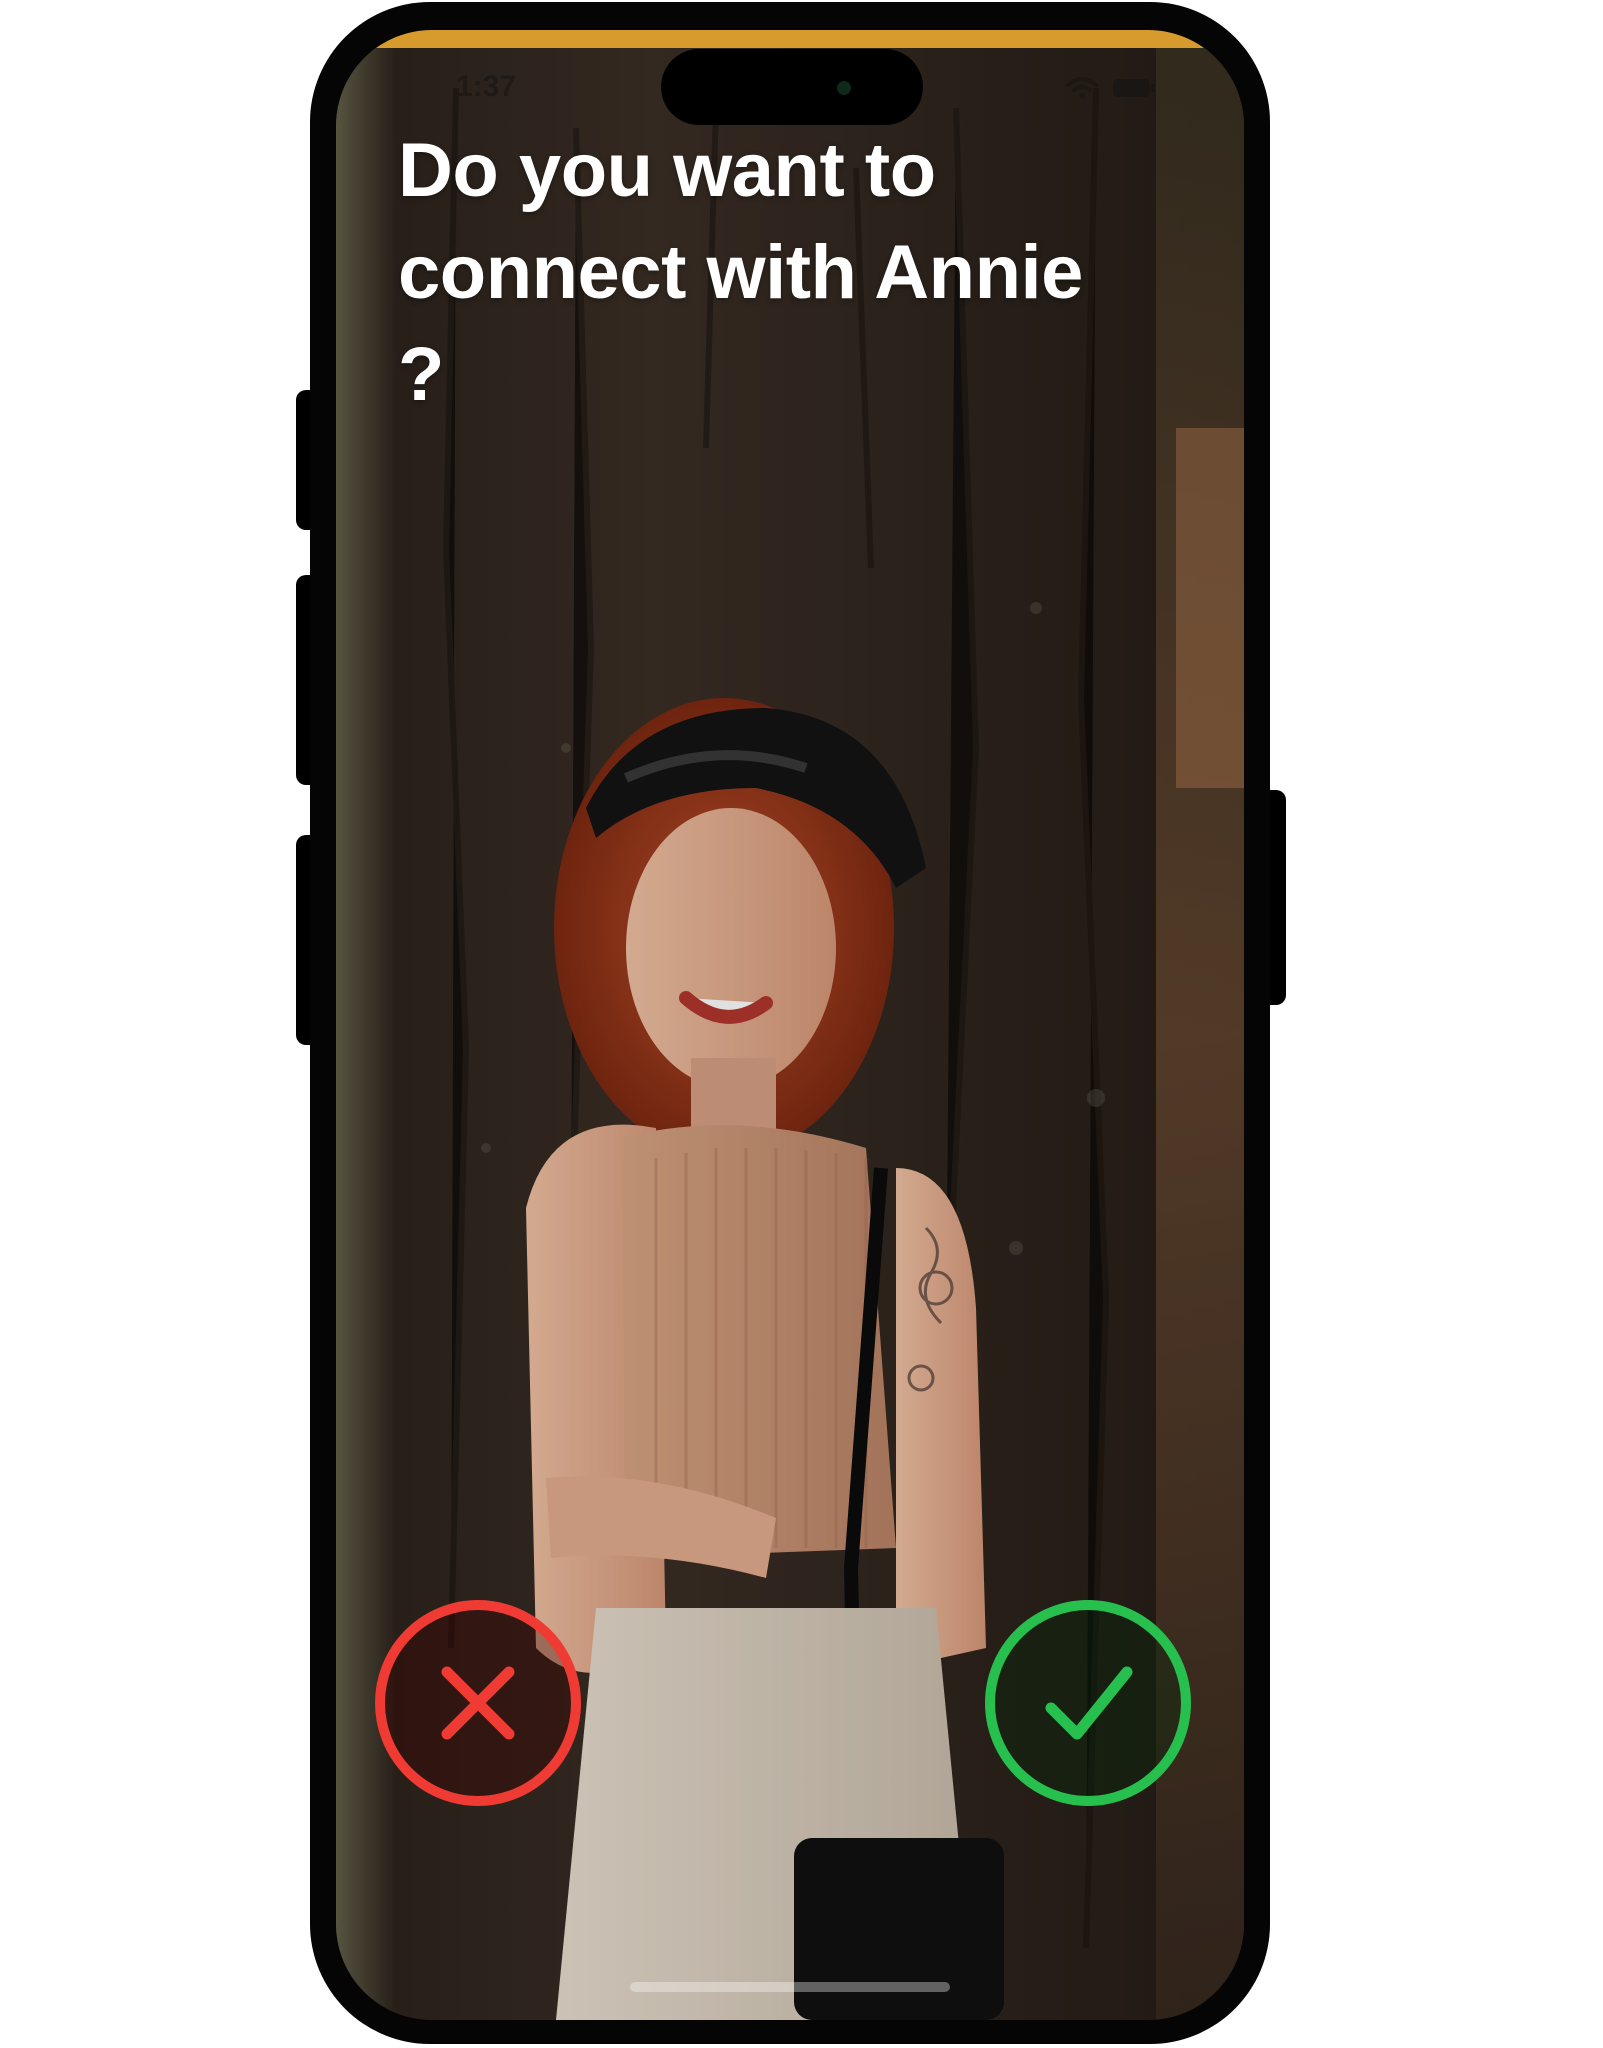 This screenshot has height=2048, width=1603. What do you see at coordinates (1111, 88) in the screenshot?
I see `status-icons` at bounding box center [1111, 88].